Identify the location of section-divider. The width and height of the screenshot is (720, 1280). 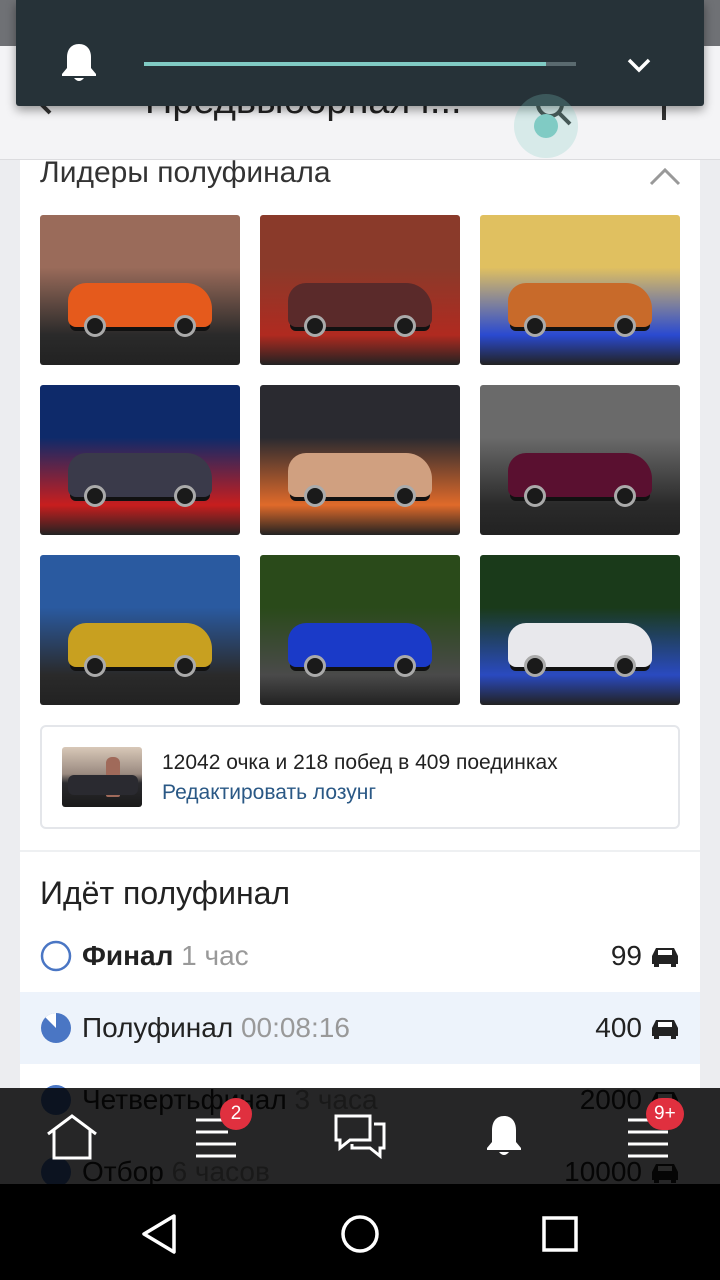
(360, 851).